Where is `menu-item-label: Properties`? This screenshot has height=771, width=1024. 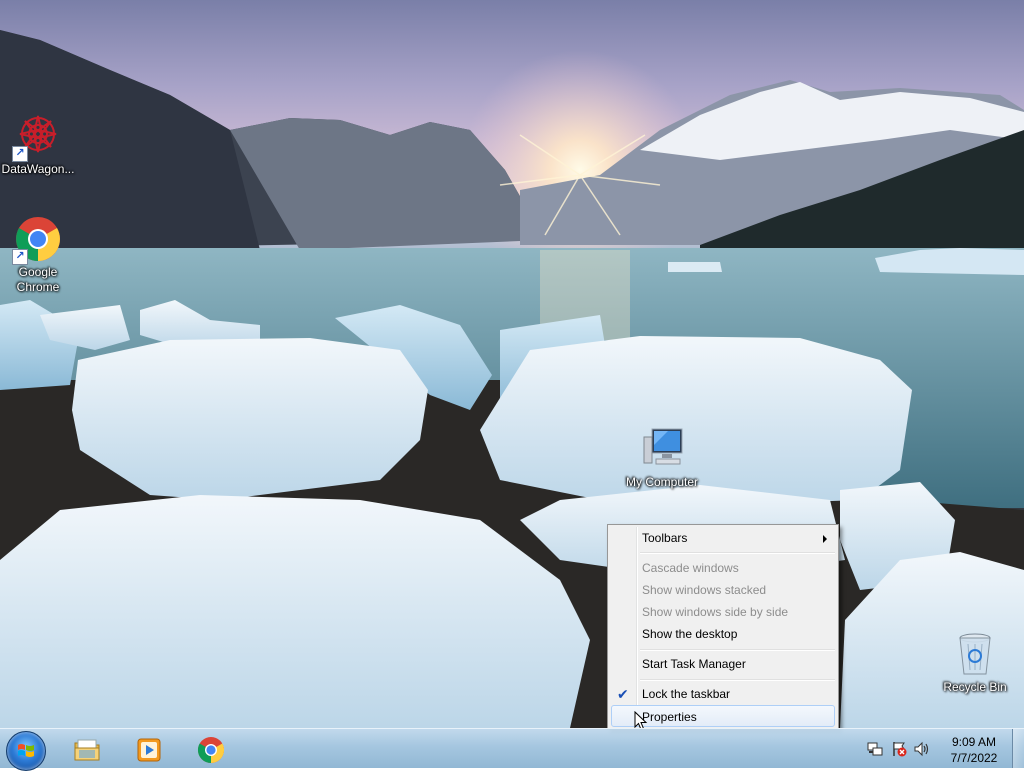
menu-item-label: Properties is located at coordinates (669, 717).